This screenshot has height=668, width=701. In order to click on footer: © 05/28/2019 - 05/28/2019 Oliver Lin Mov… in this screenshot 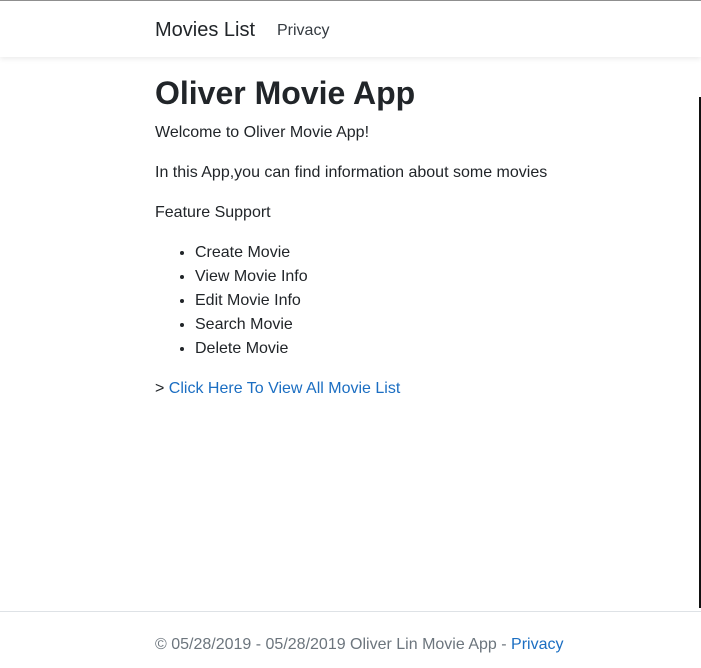, I will do `click(350, 639)`.